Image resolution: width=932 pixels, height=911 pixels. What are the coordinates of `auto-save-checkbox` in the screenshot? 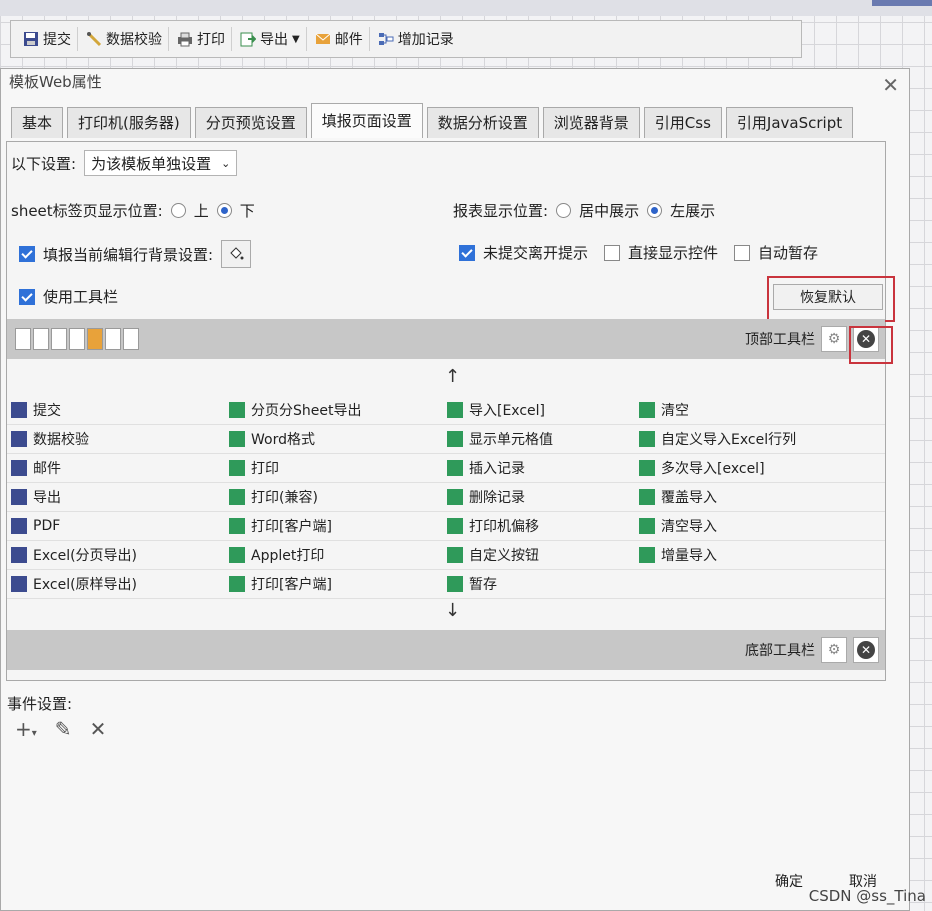 It's located at (742, 252).